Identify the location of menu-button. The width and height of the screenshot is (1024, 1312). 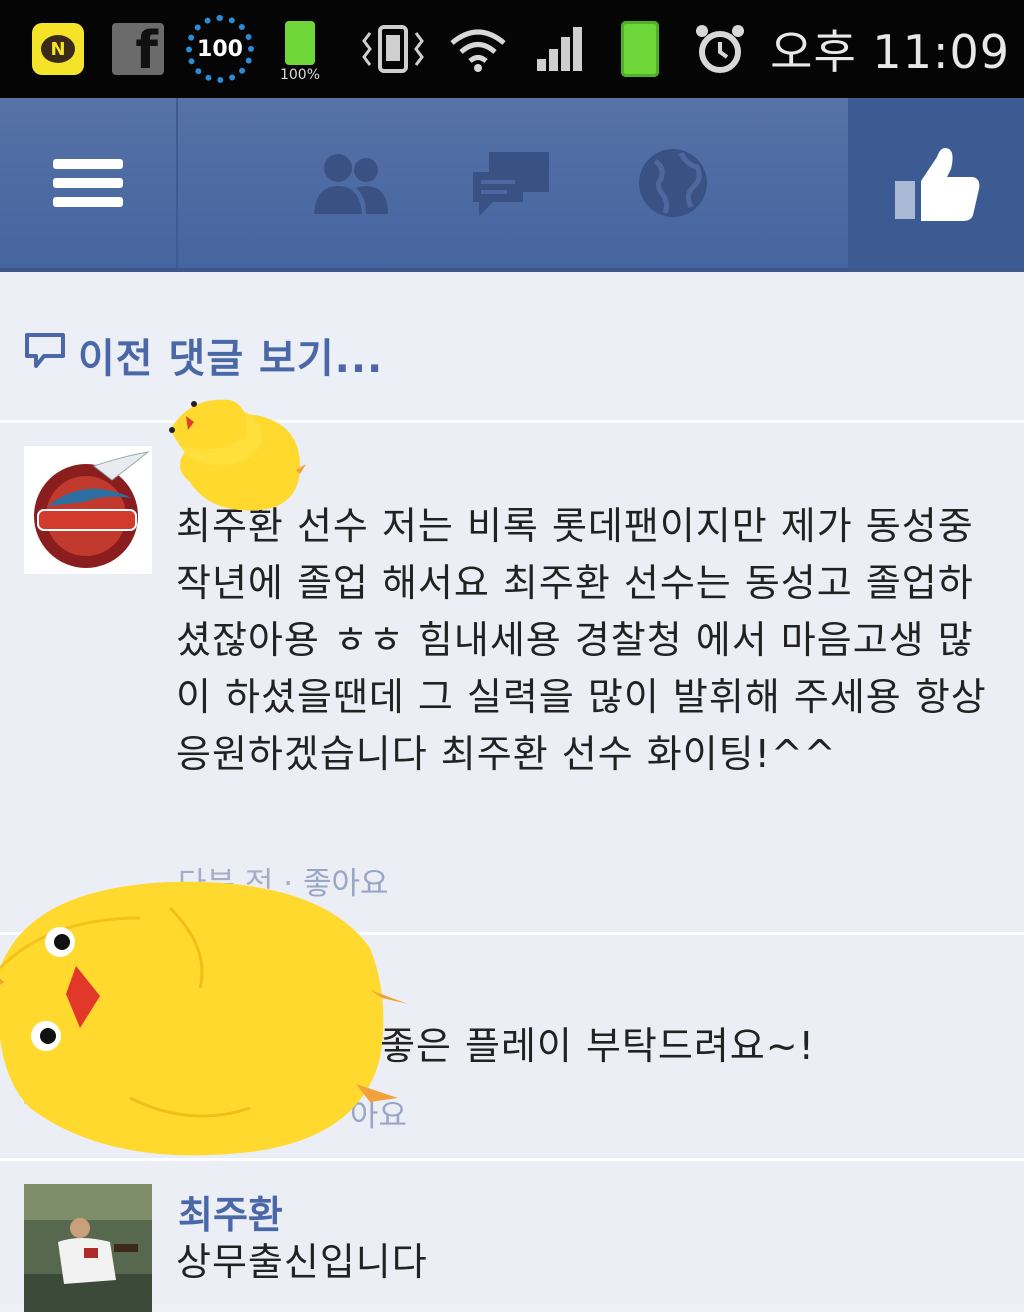
(89, 183).